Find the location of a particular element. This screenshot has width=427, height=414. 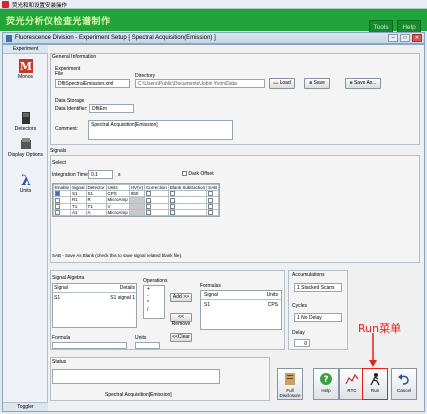

formulas-label: Formulas is located at coordinates (210, 286).